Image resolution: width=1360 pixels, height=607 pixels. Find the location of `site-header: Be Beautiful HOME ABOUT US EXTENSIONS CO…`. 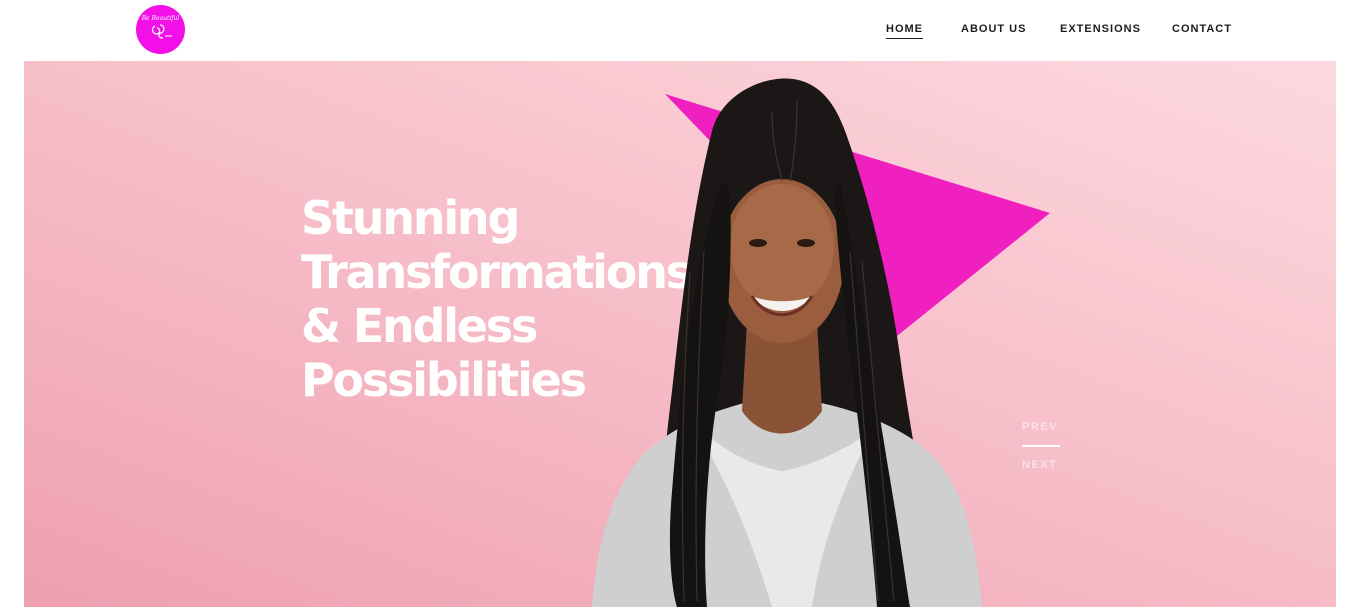

site-header: Be Beautiful HOME ABOUT US EXTENSIONS CO… is located at coordinates (680, 30).